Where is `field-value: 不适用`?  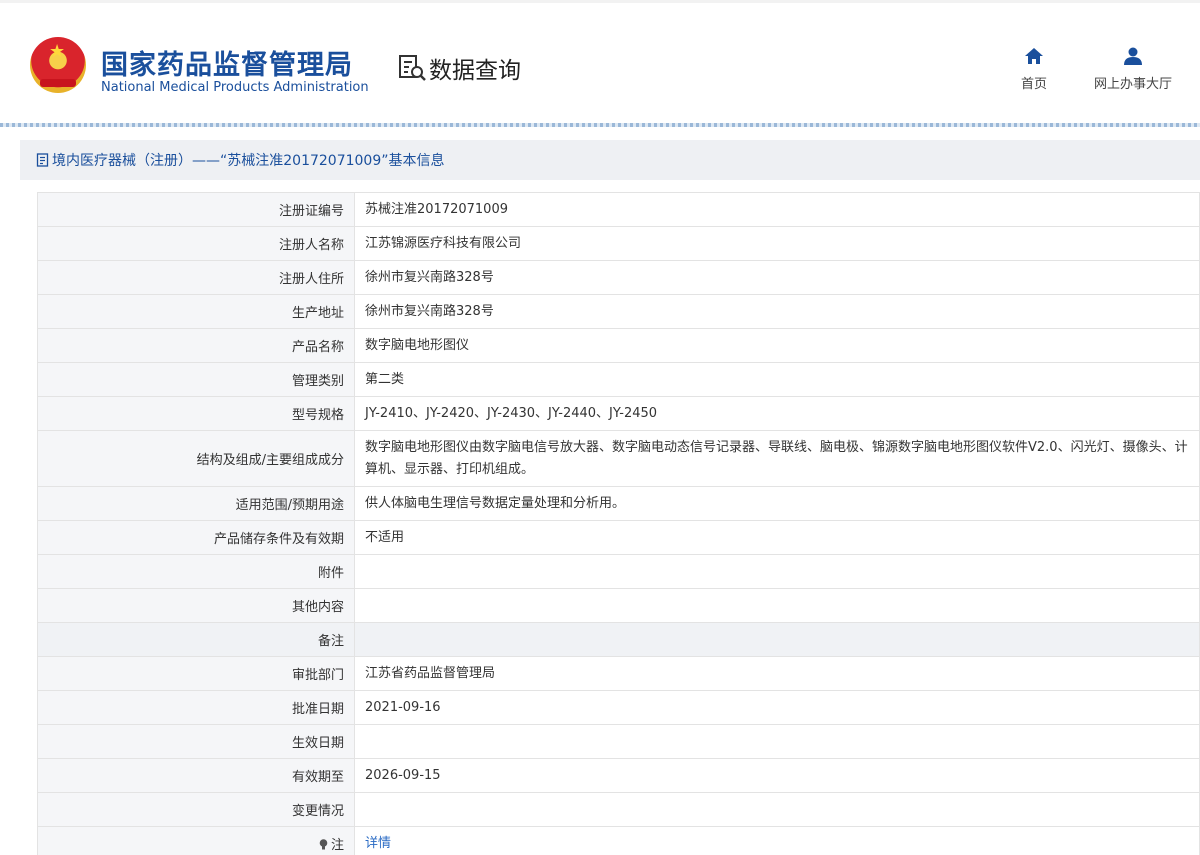
field-value: 不适用 is located at coordinates (777, 537).